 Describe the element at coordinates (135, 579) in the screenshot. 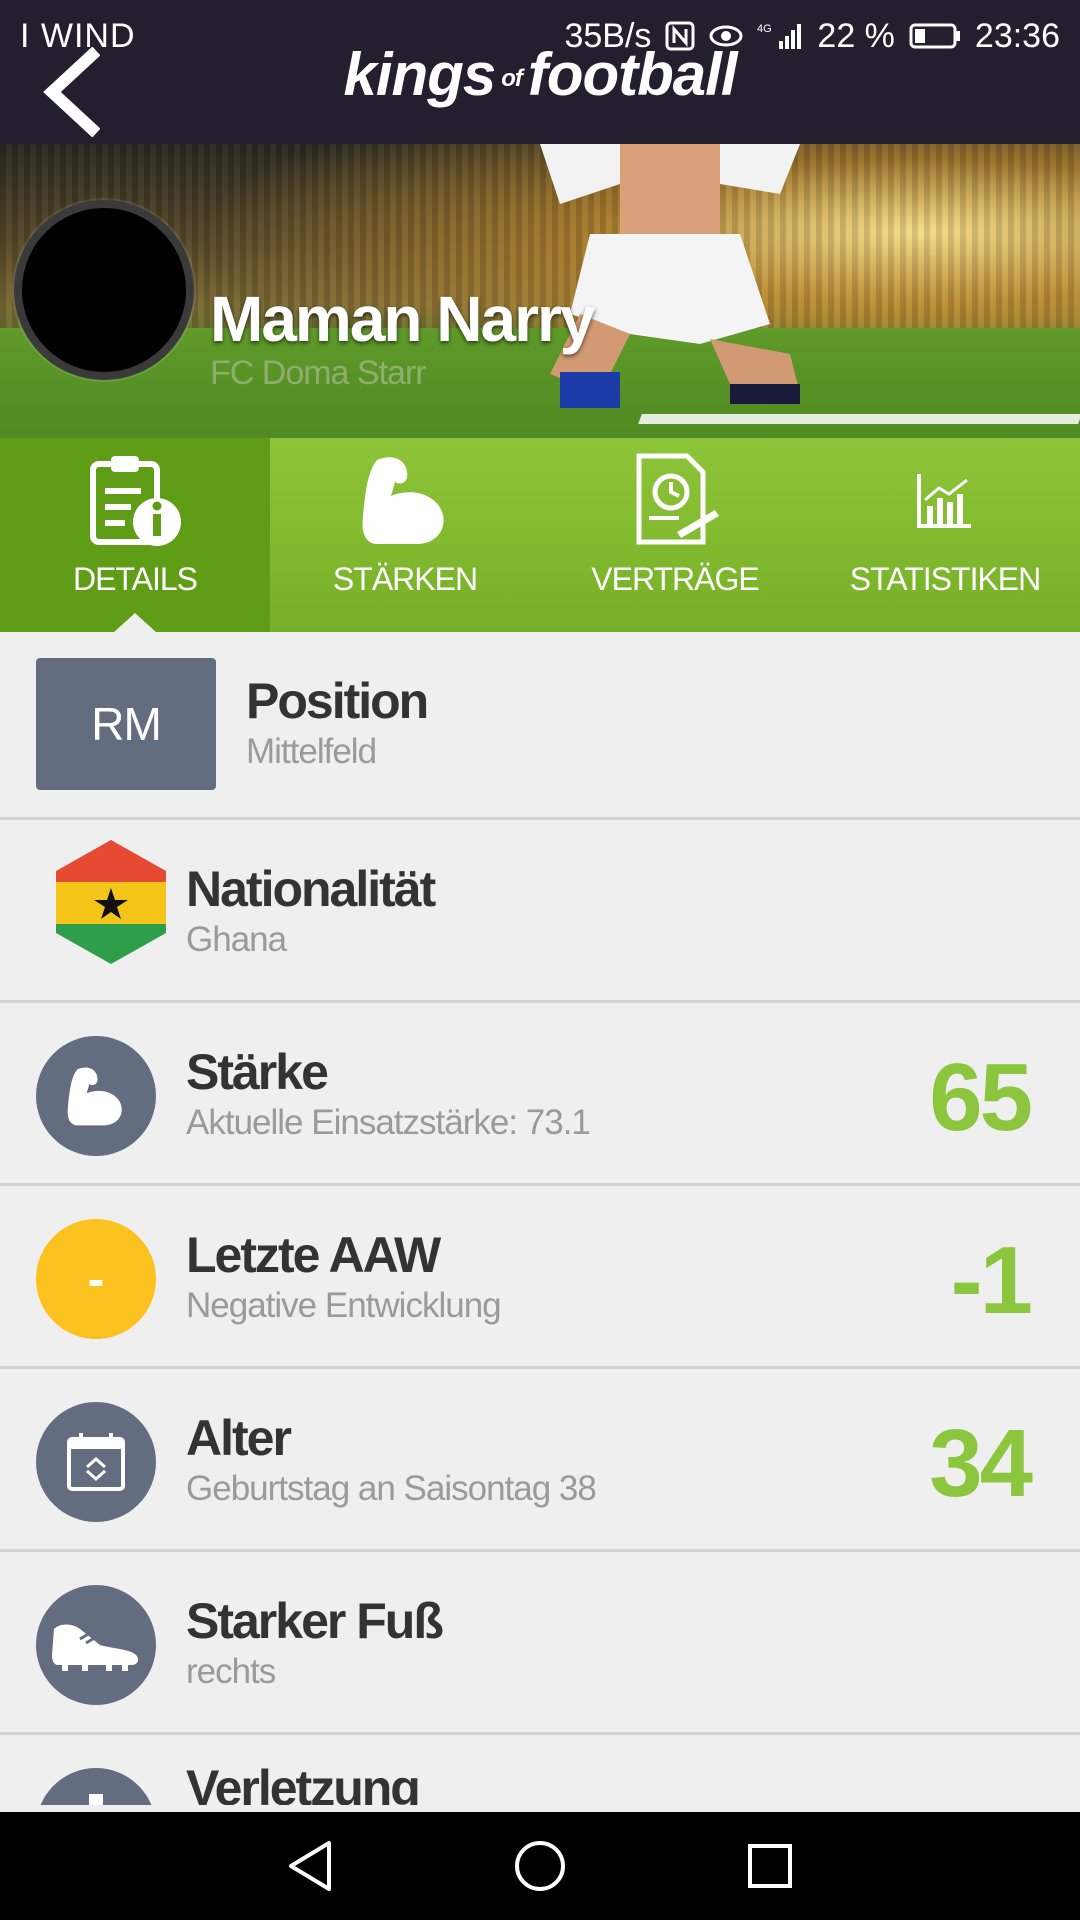

I see `tab-details-label: DETAILS` at that location.